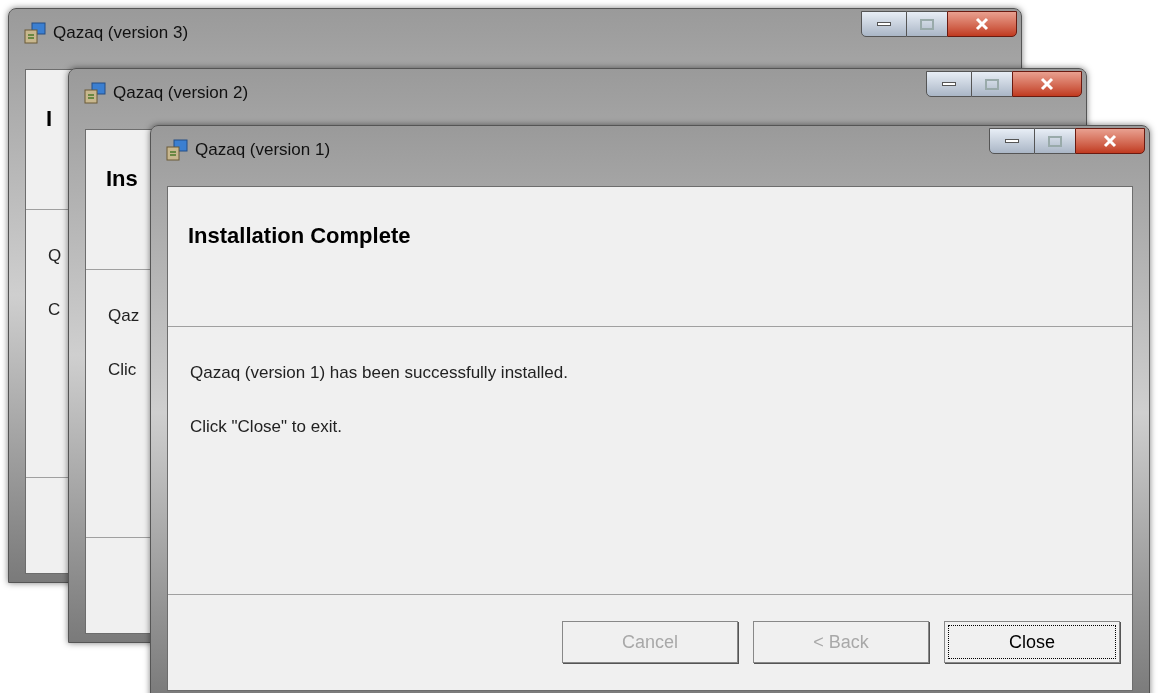  What do you see at coordinates (50, 119) in the screenshot?
I see `dialog-heading: I` at bounding box center [50, 119].